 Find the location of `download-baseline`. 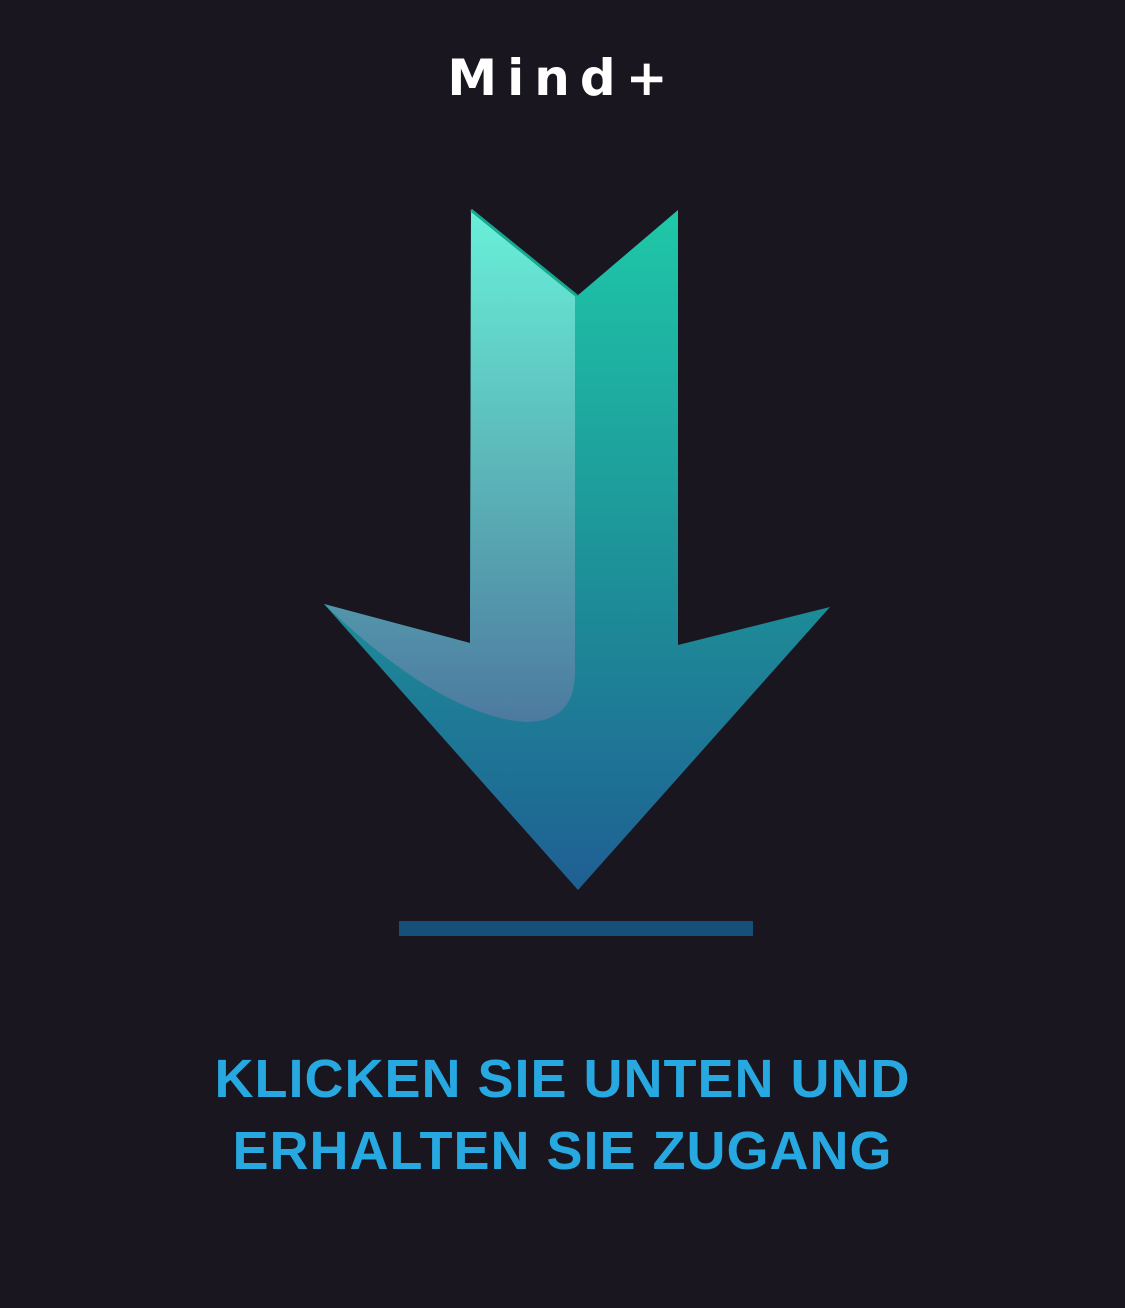

download-baseline is located at coordinates (576, 928).